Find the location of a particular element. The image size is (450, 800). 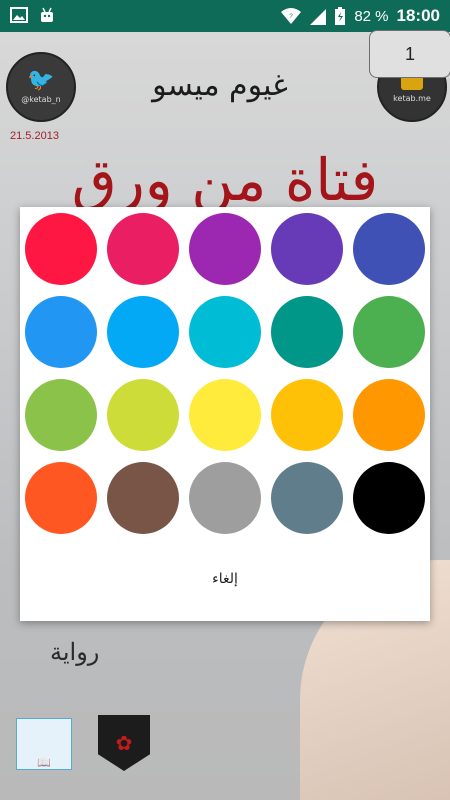

cancel-button: إلغاء is located at coordinates (225, 579).